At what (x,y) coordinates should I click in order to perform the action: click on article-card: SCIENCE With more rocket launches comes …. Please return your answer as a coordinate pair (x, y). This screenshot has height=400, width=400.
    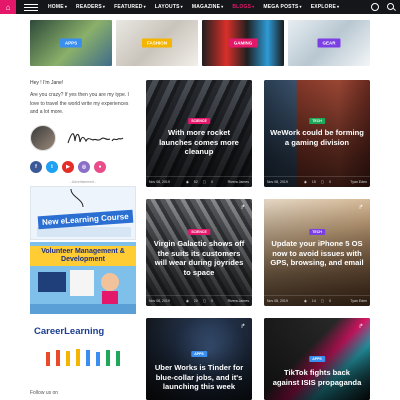
    Looking at the image, I should click on (199, 133).